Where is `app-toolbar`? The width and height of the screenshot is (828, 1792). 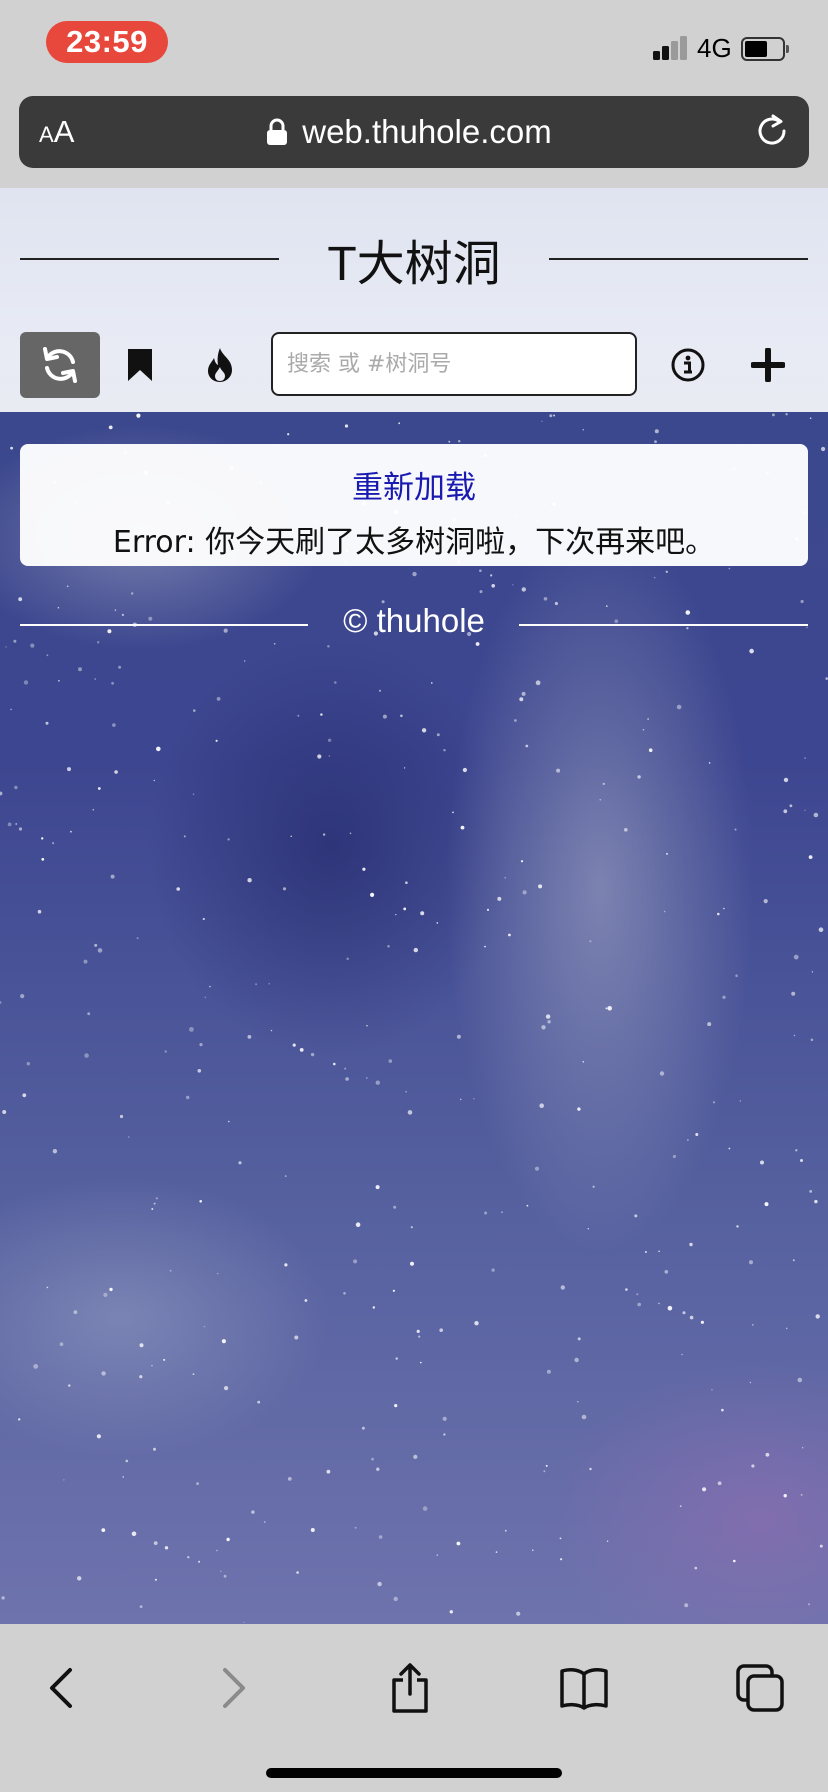 app-toolbar is located at coordinates (414, 365).